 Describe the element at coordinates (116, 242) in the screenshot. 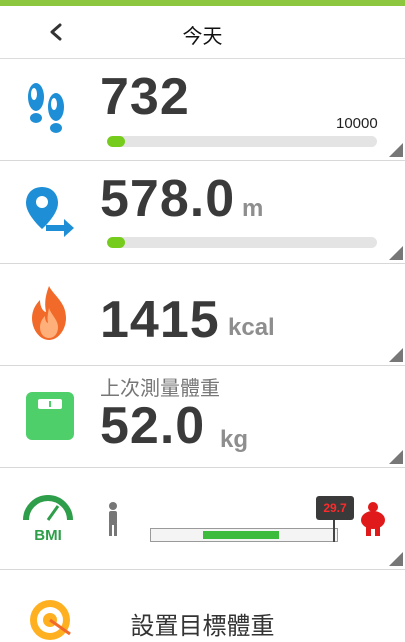

I see `distance-progress-fill` at that location.